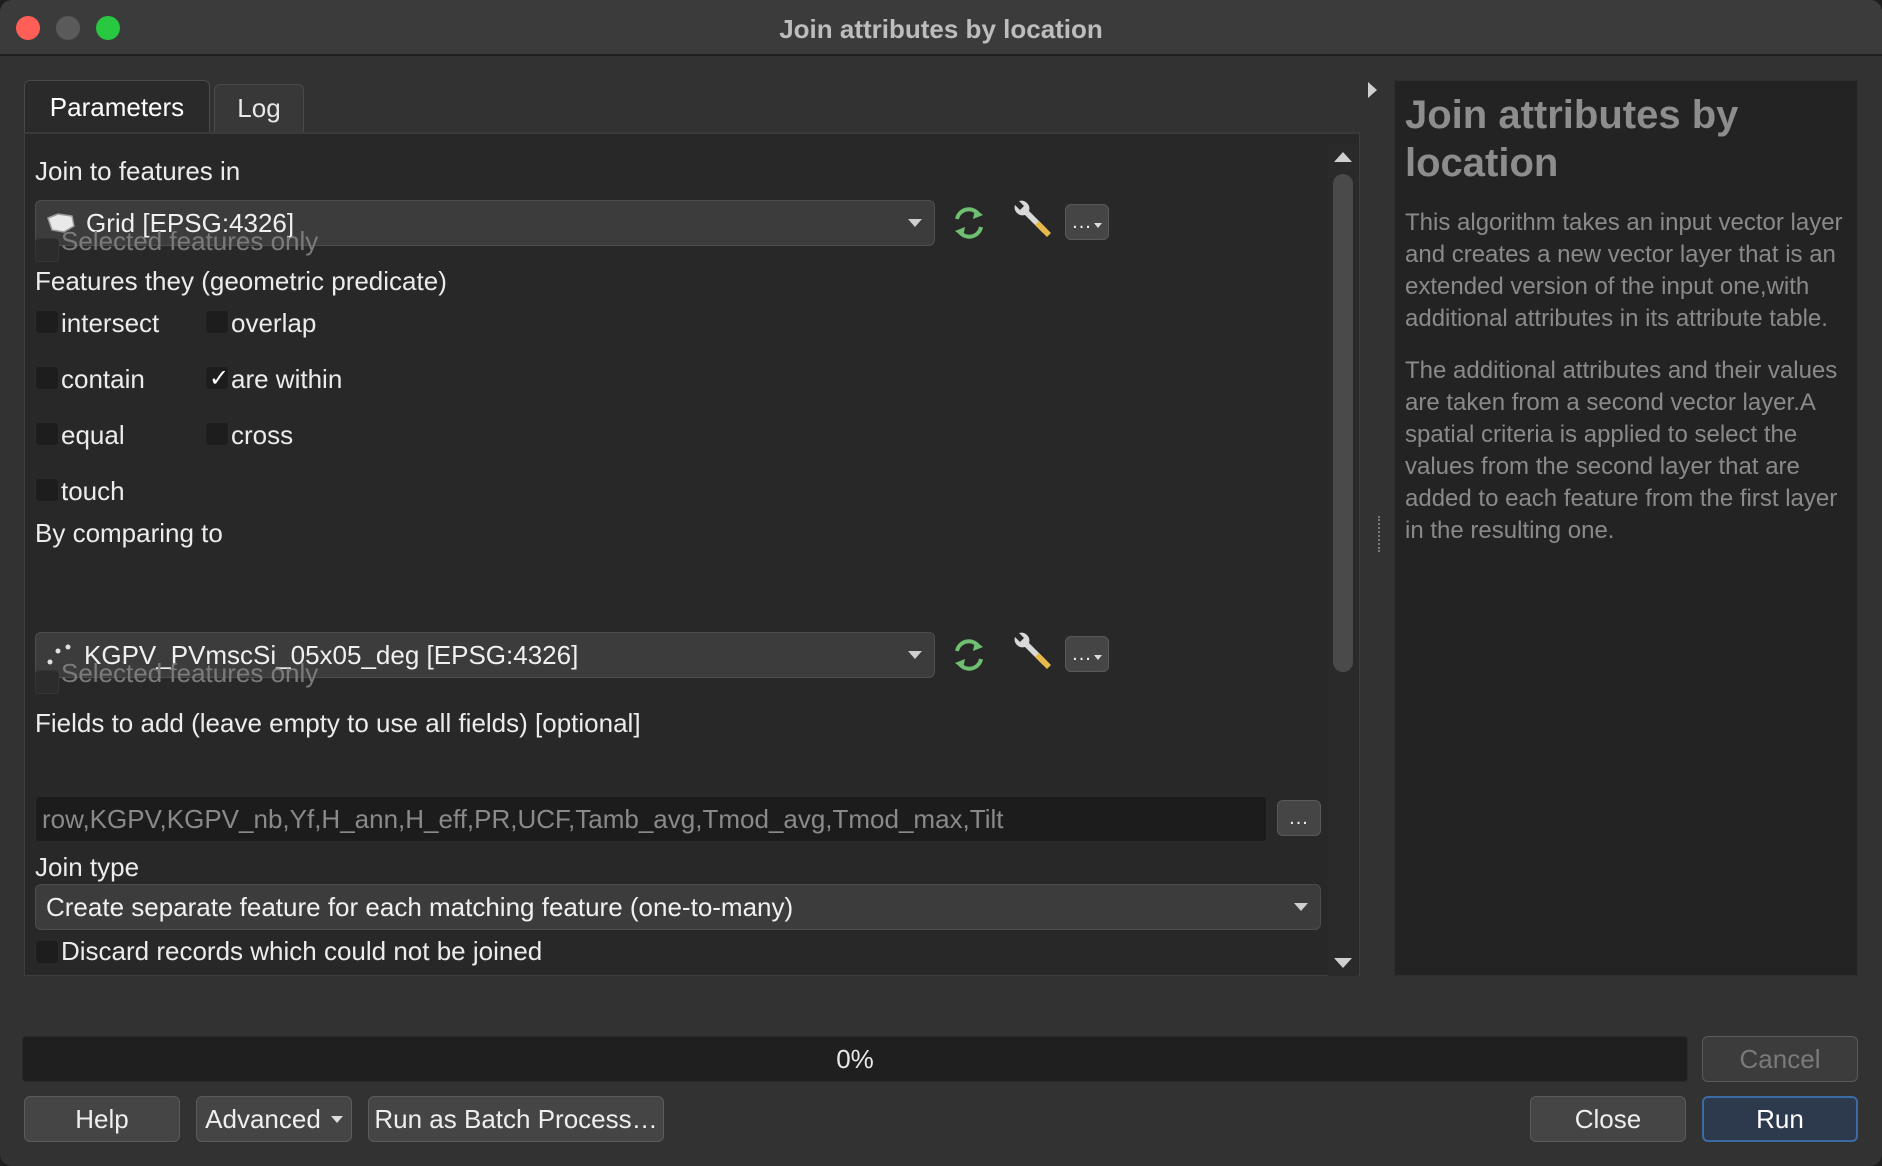  Describe the element at coordinates (1343, 423) in the screenshot. I see `scroll-thumb` at that location.